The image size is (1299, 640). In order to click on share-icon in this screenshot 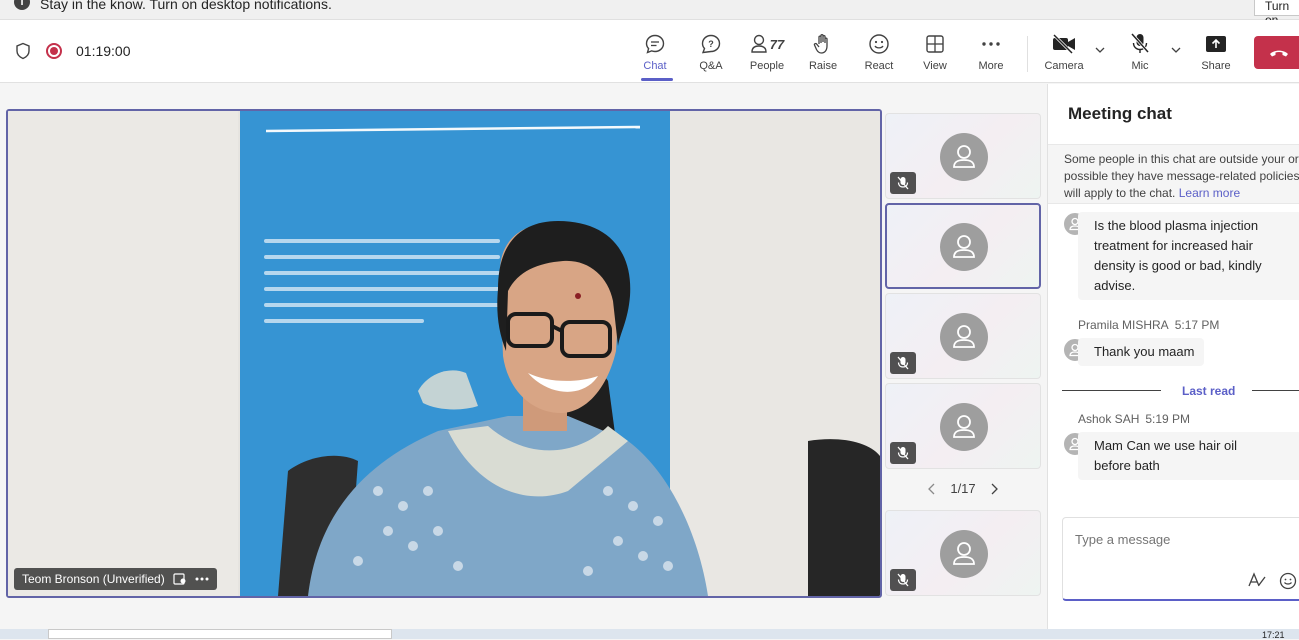, I will do `click(1216, 44)`.